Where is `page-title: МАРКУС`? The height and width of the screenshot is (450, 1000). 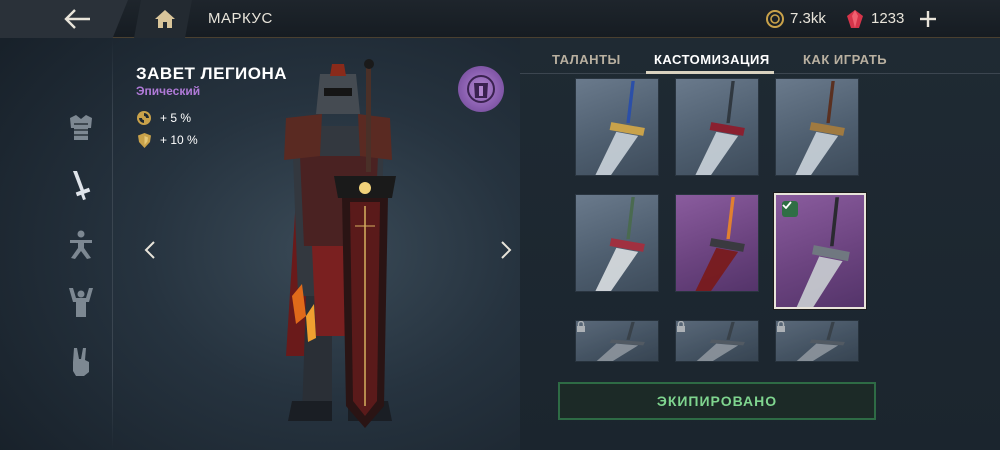
page-title: МАРКУС is located at coordinates (240, 18).